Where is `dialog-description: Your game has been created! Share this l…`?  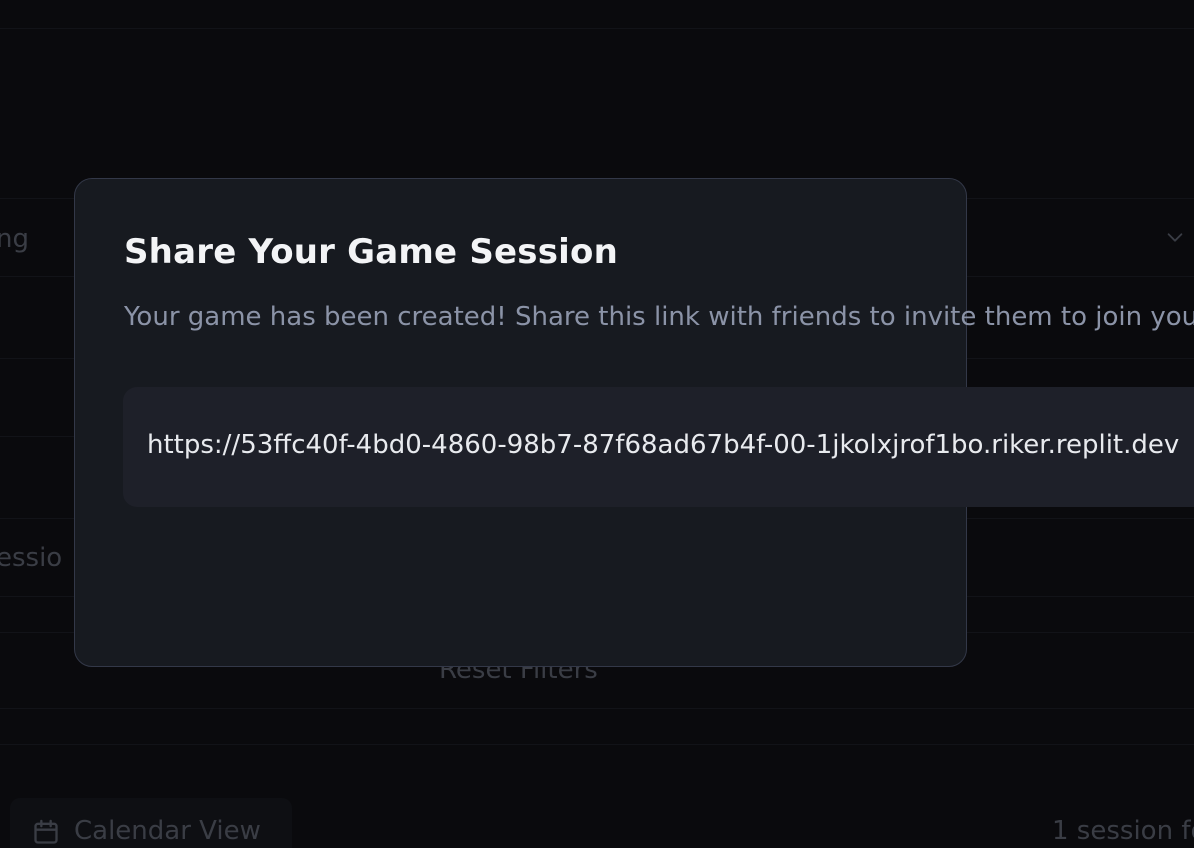 dialog-description: Your game has been created! Share this l… is located at coordinates (659, 317).